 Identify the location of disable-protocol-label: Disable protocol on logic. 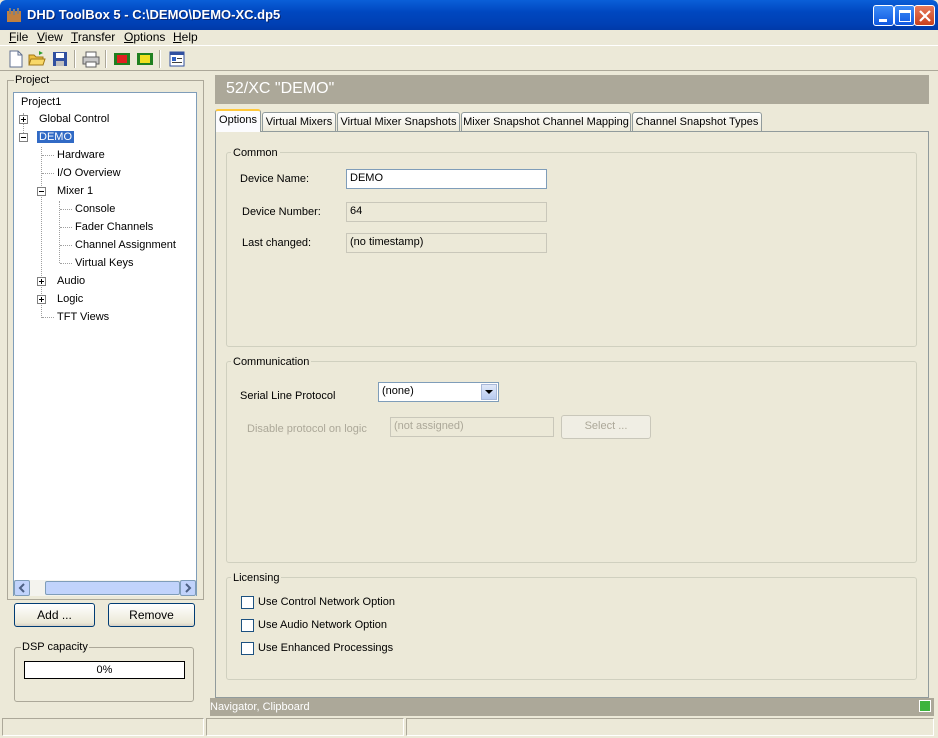
(307, 429).